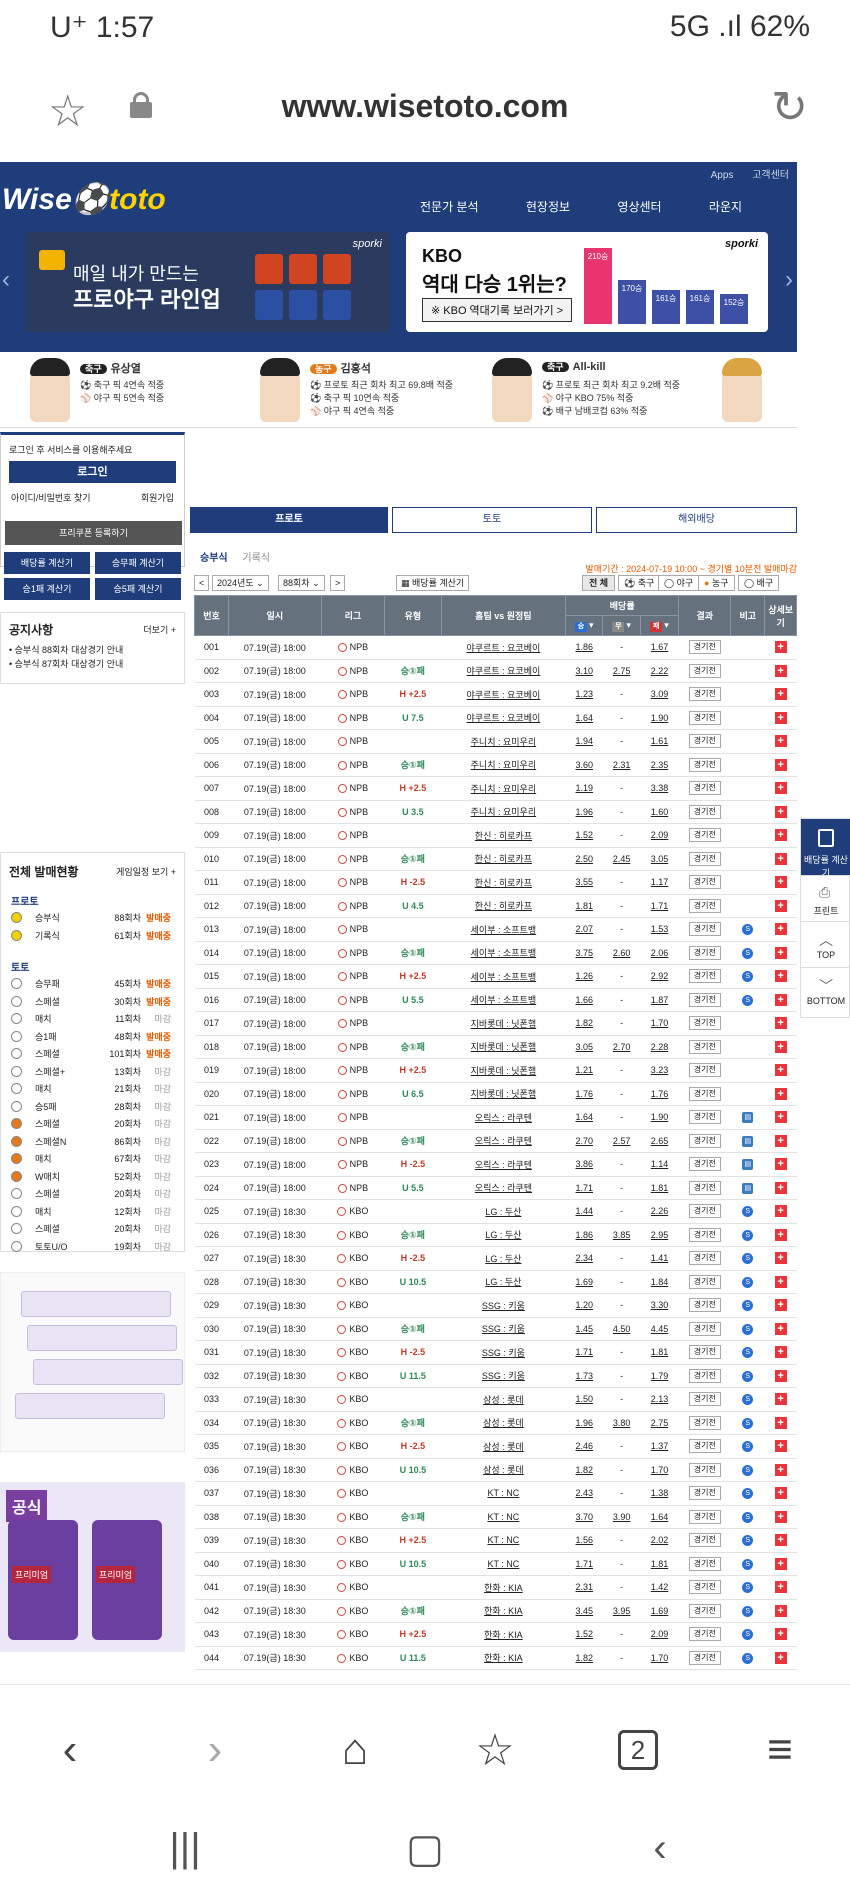  I want to click on odds-lose: 2.95, so click(660, 1235).